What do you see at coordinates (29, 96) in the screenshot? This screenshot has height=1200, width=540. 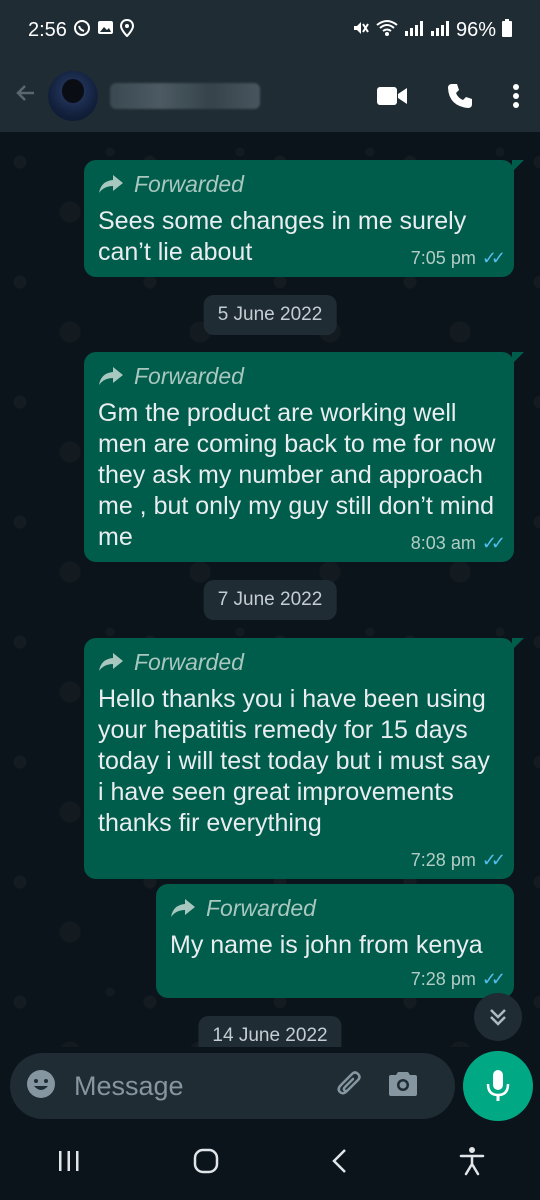 I see `back-arrow-icon` at bounding box center [29, 96].